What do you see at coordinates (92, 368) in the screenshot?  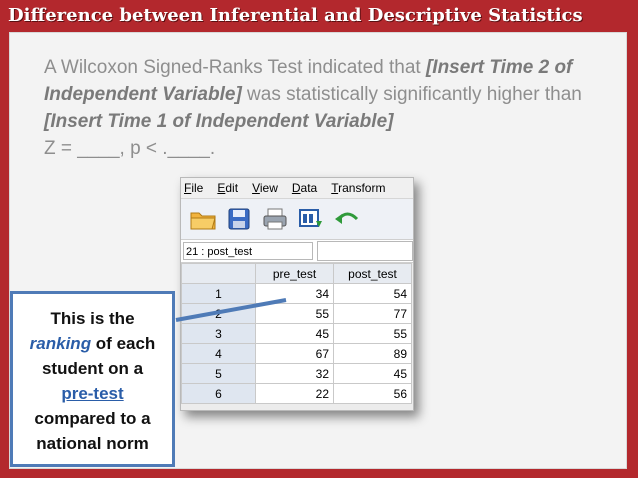 I see `callout-line-3: student on a` at bounding box center [92, 368].